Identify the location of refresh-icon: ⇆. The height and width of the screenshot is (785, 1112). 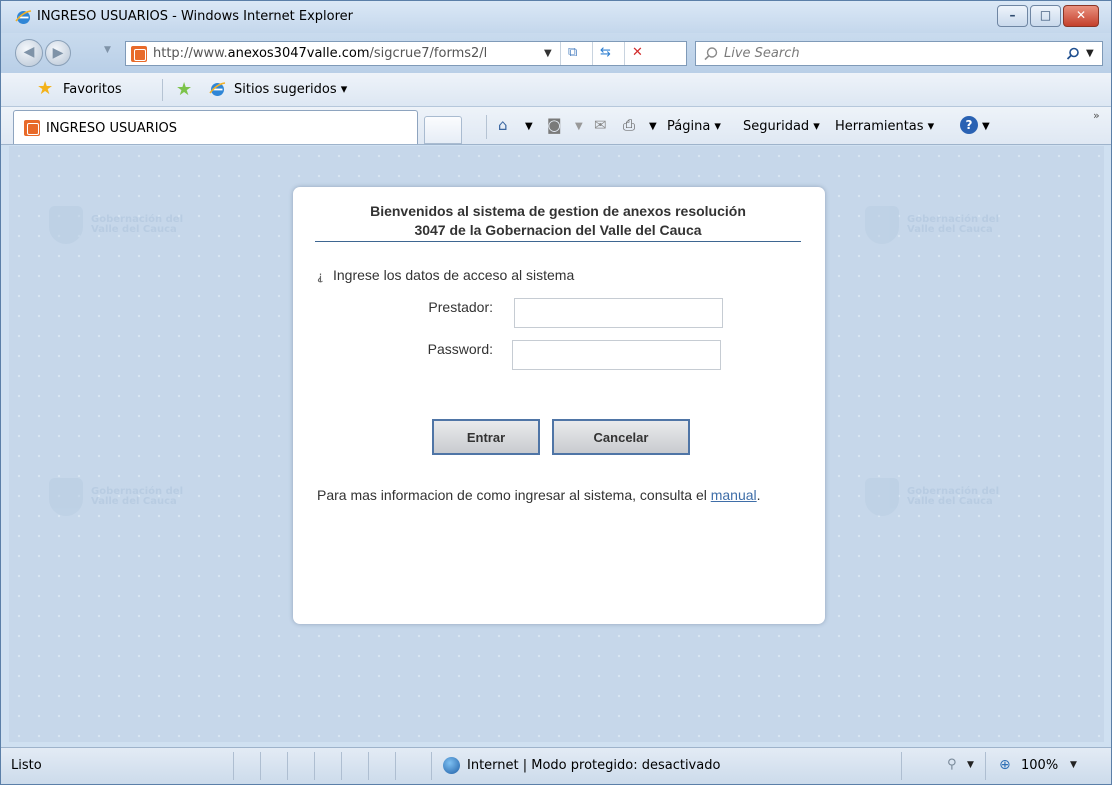
(605, 52).